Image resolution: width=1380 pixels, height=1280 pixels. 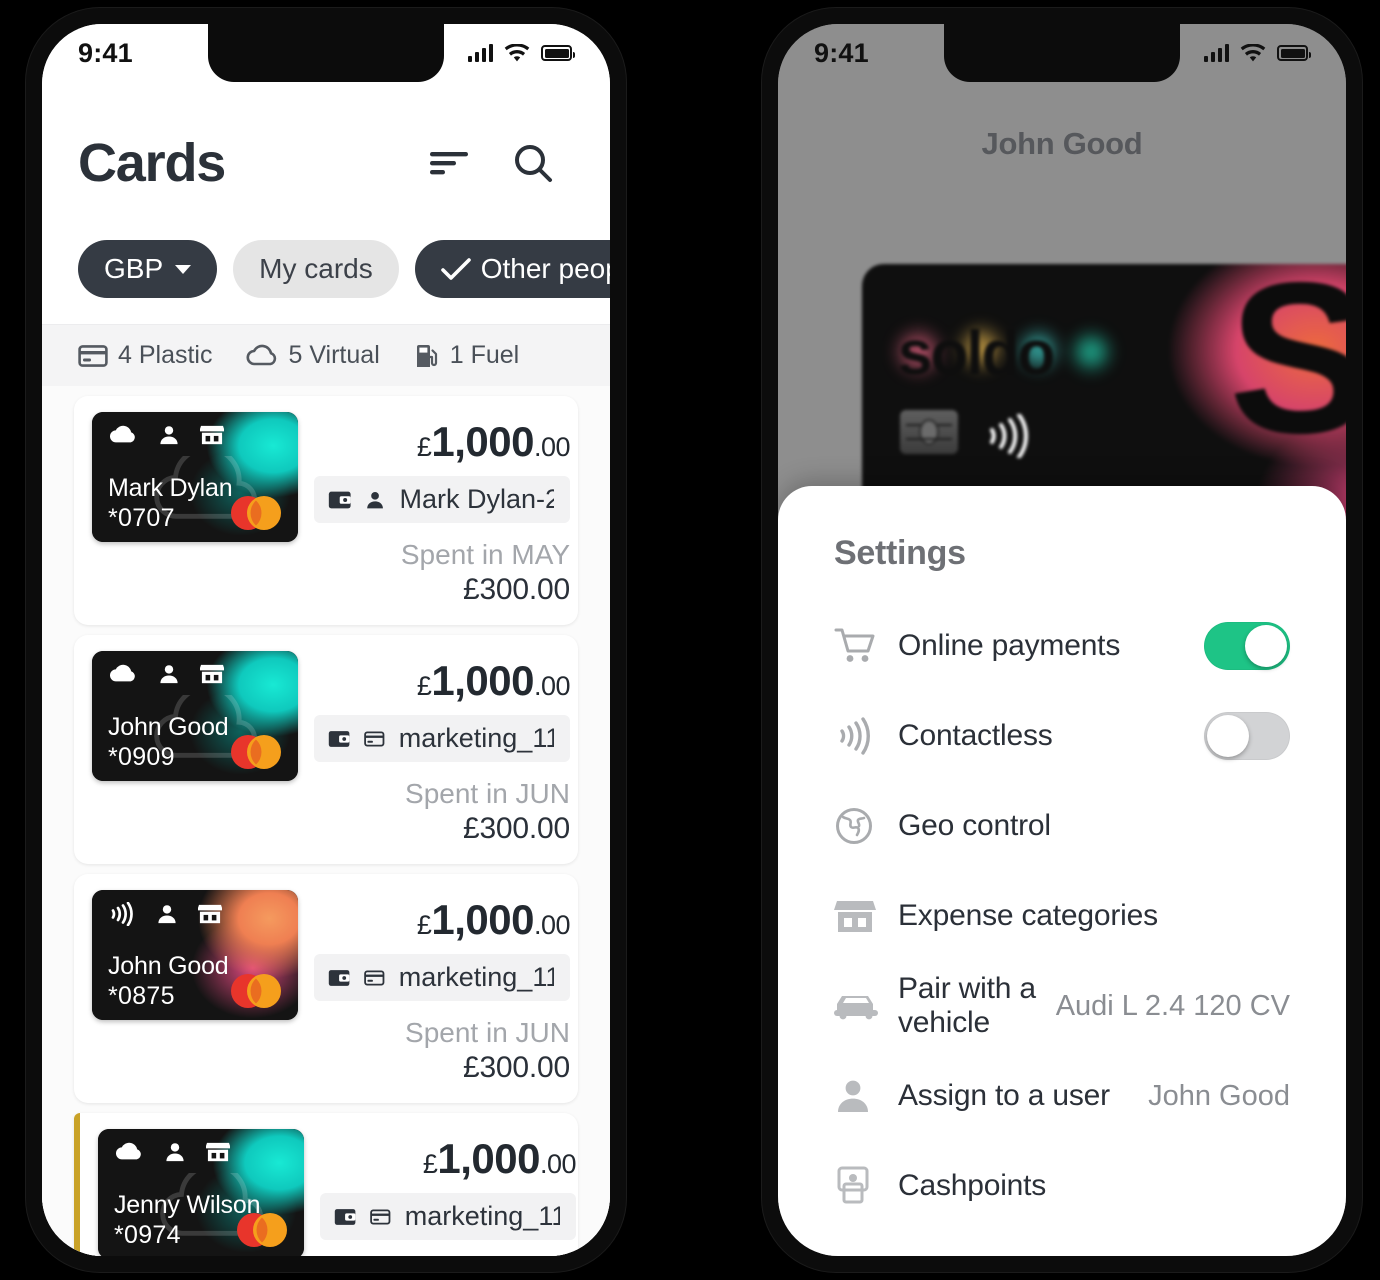 I want to click on spent-label: Spent in JUN, so click(x=487, y=1032).